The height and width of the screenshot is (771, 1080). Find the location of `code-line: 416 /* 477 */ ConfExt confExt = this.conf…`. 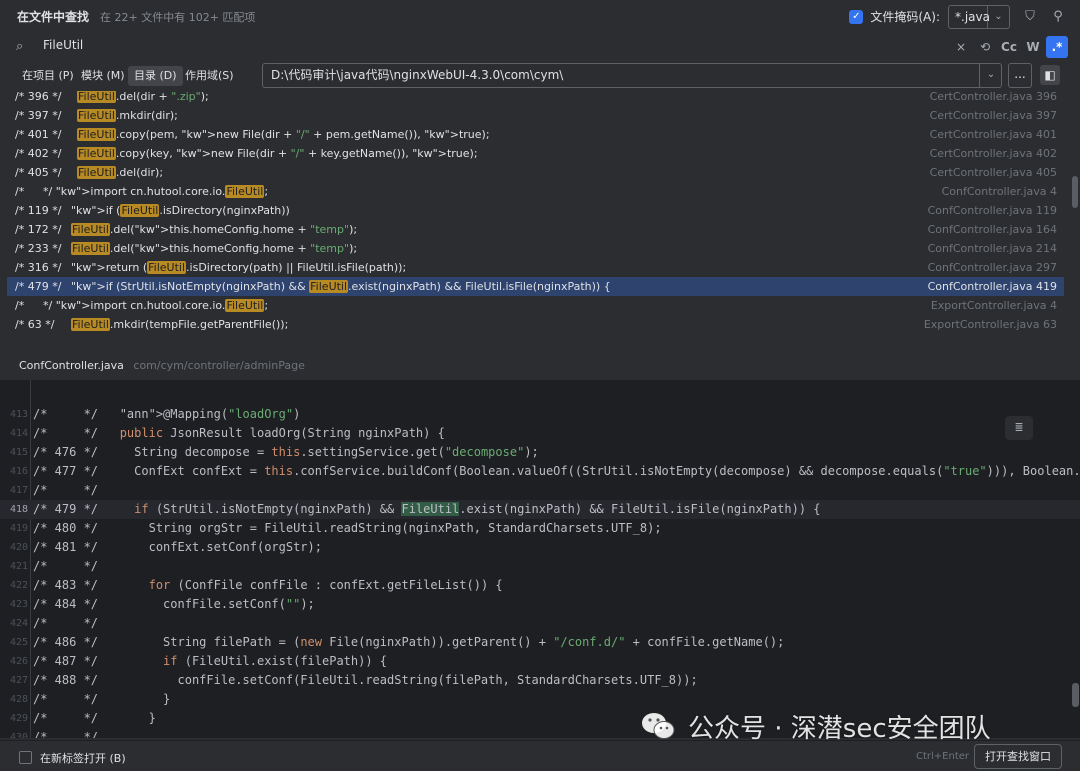

code-line: 416 /* 477 */ ConfExt confExt = this.conf… is located at coordinates (540, 471).